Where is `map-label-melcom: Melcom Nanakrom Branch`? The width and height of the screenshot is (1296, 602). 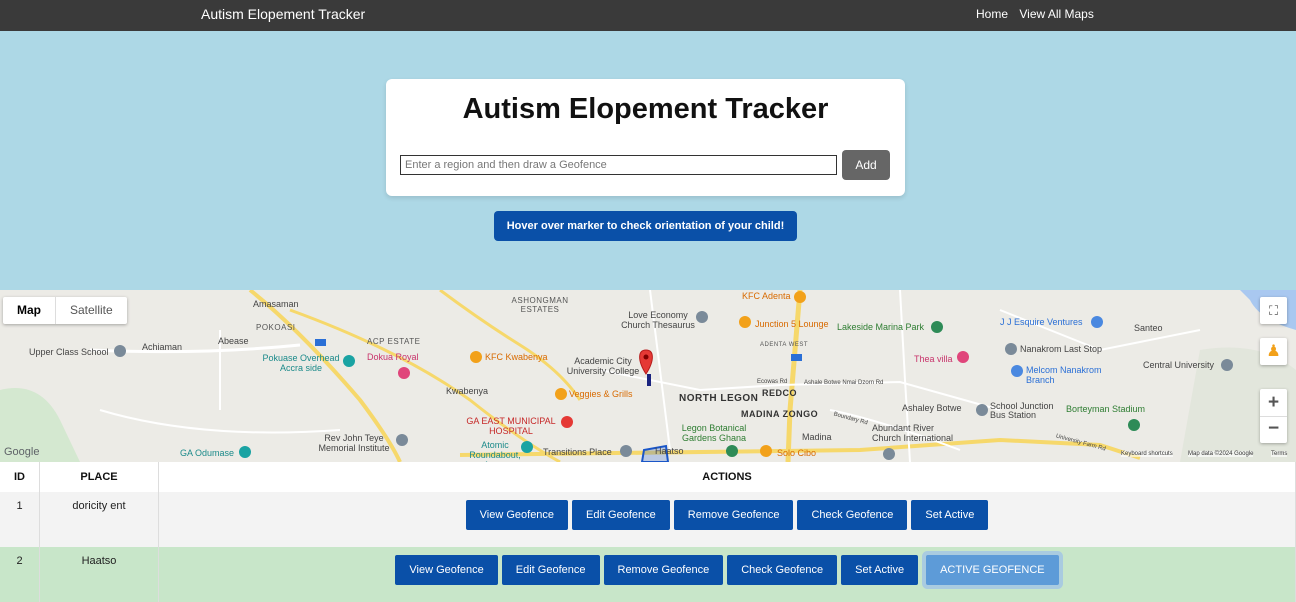 map-label-melcom: Melcom Nanakrom Branch is located at coordinates (1064, 375).